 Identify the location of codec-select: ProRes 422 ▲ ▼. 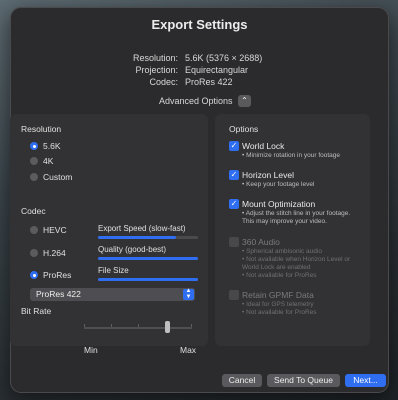
(112, 294).